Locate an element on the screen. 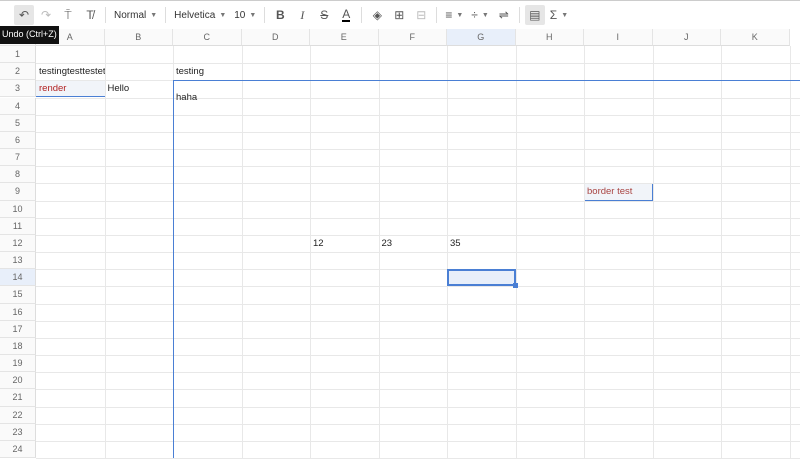 Image resolution: width=800 pixels, height=459 pixels. column-header-D: D is located at coordinates (275, 37).